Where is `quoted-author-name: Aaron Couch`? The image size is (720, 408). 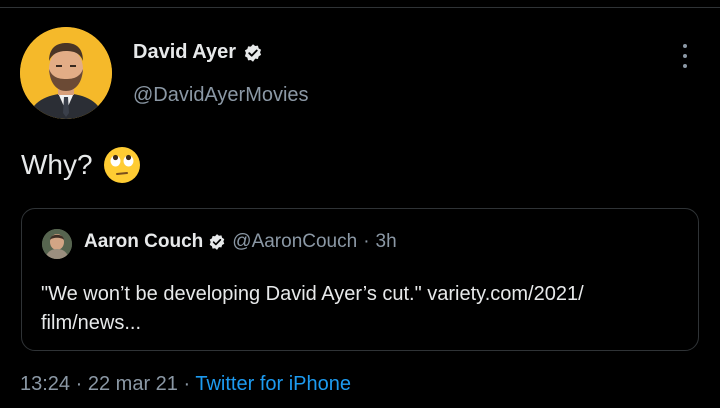
quoted-author-name: Aaron Couch is located at coordinates (143, 242).